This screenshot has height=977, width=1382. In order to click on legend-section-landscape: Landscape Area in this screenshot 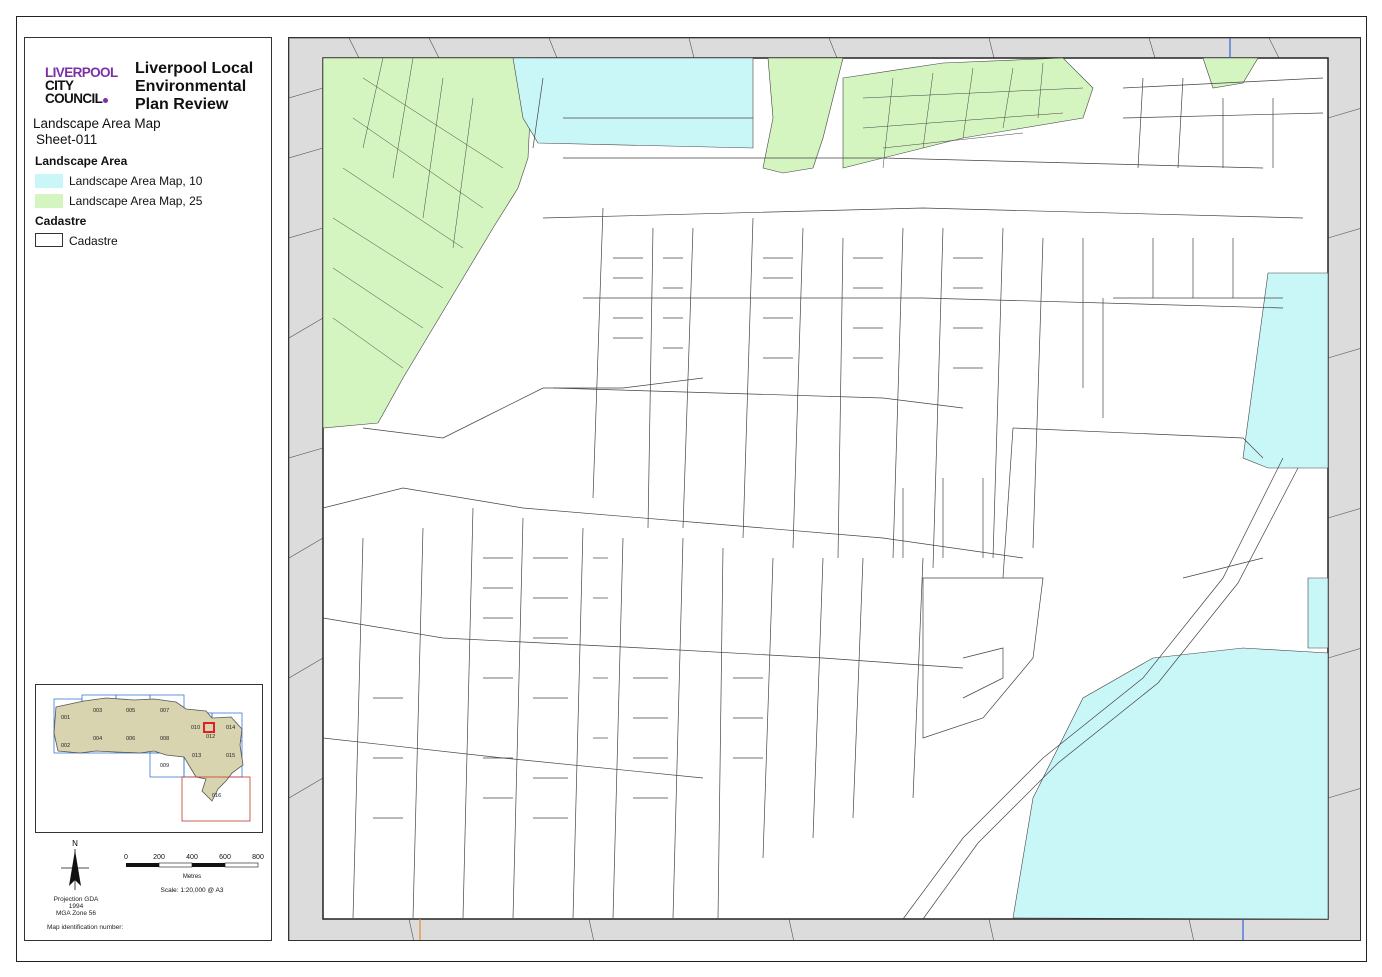, I will do `click(81, 161)`.